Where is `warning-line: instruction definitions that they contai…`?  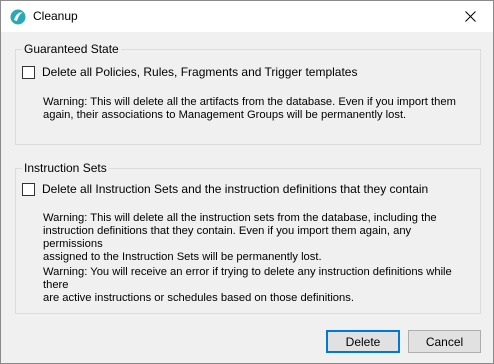 warning-line: instruction definitions that they contai… is located at coordinates (227, 237).